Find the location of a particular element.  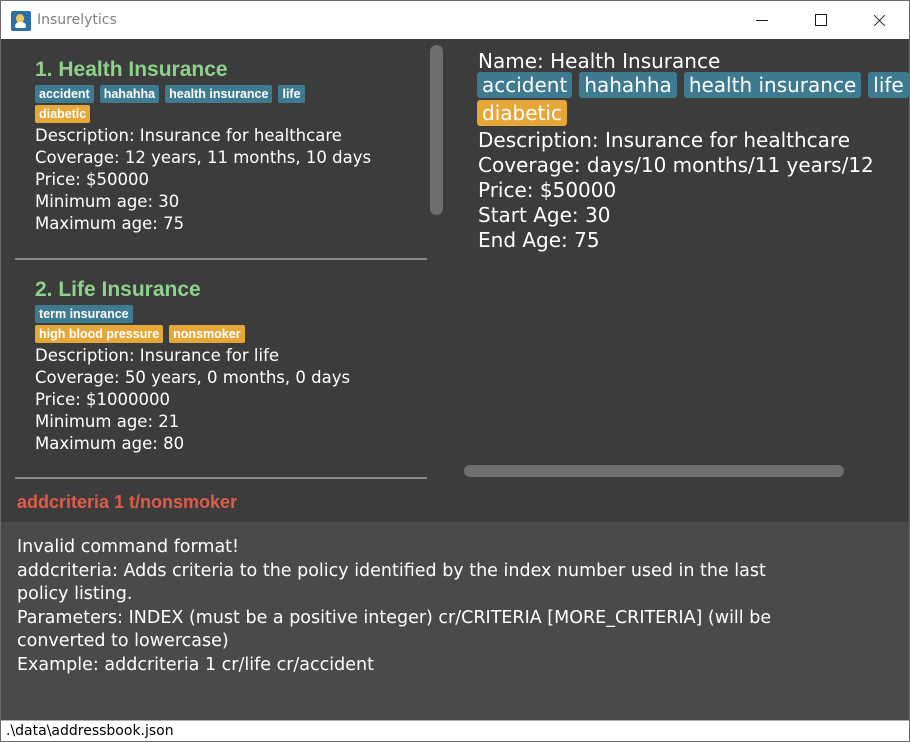

policy-description: Description: Insurance for life is located at coordinates (157, 355).